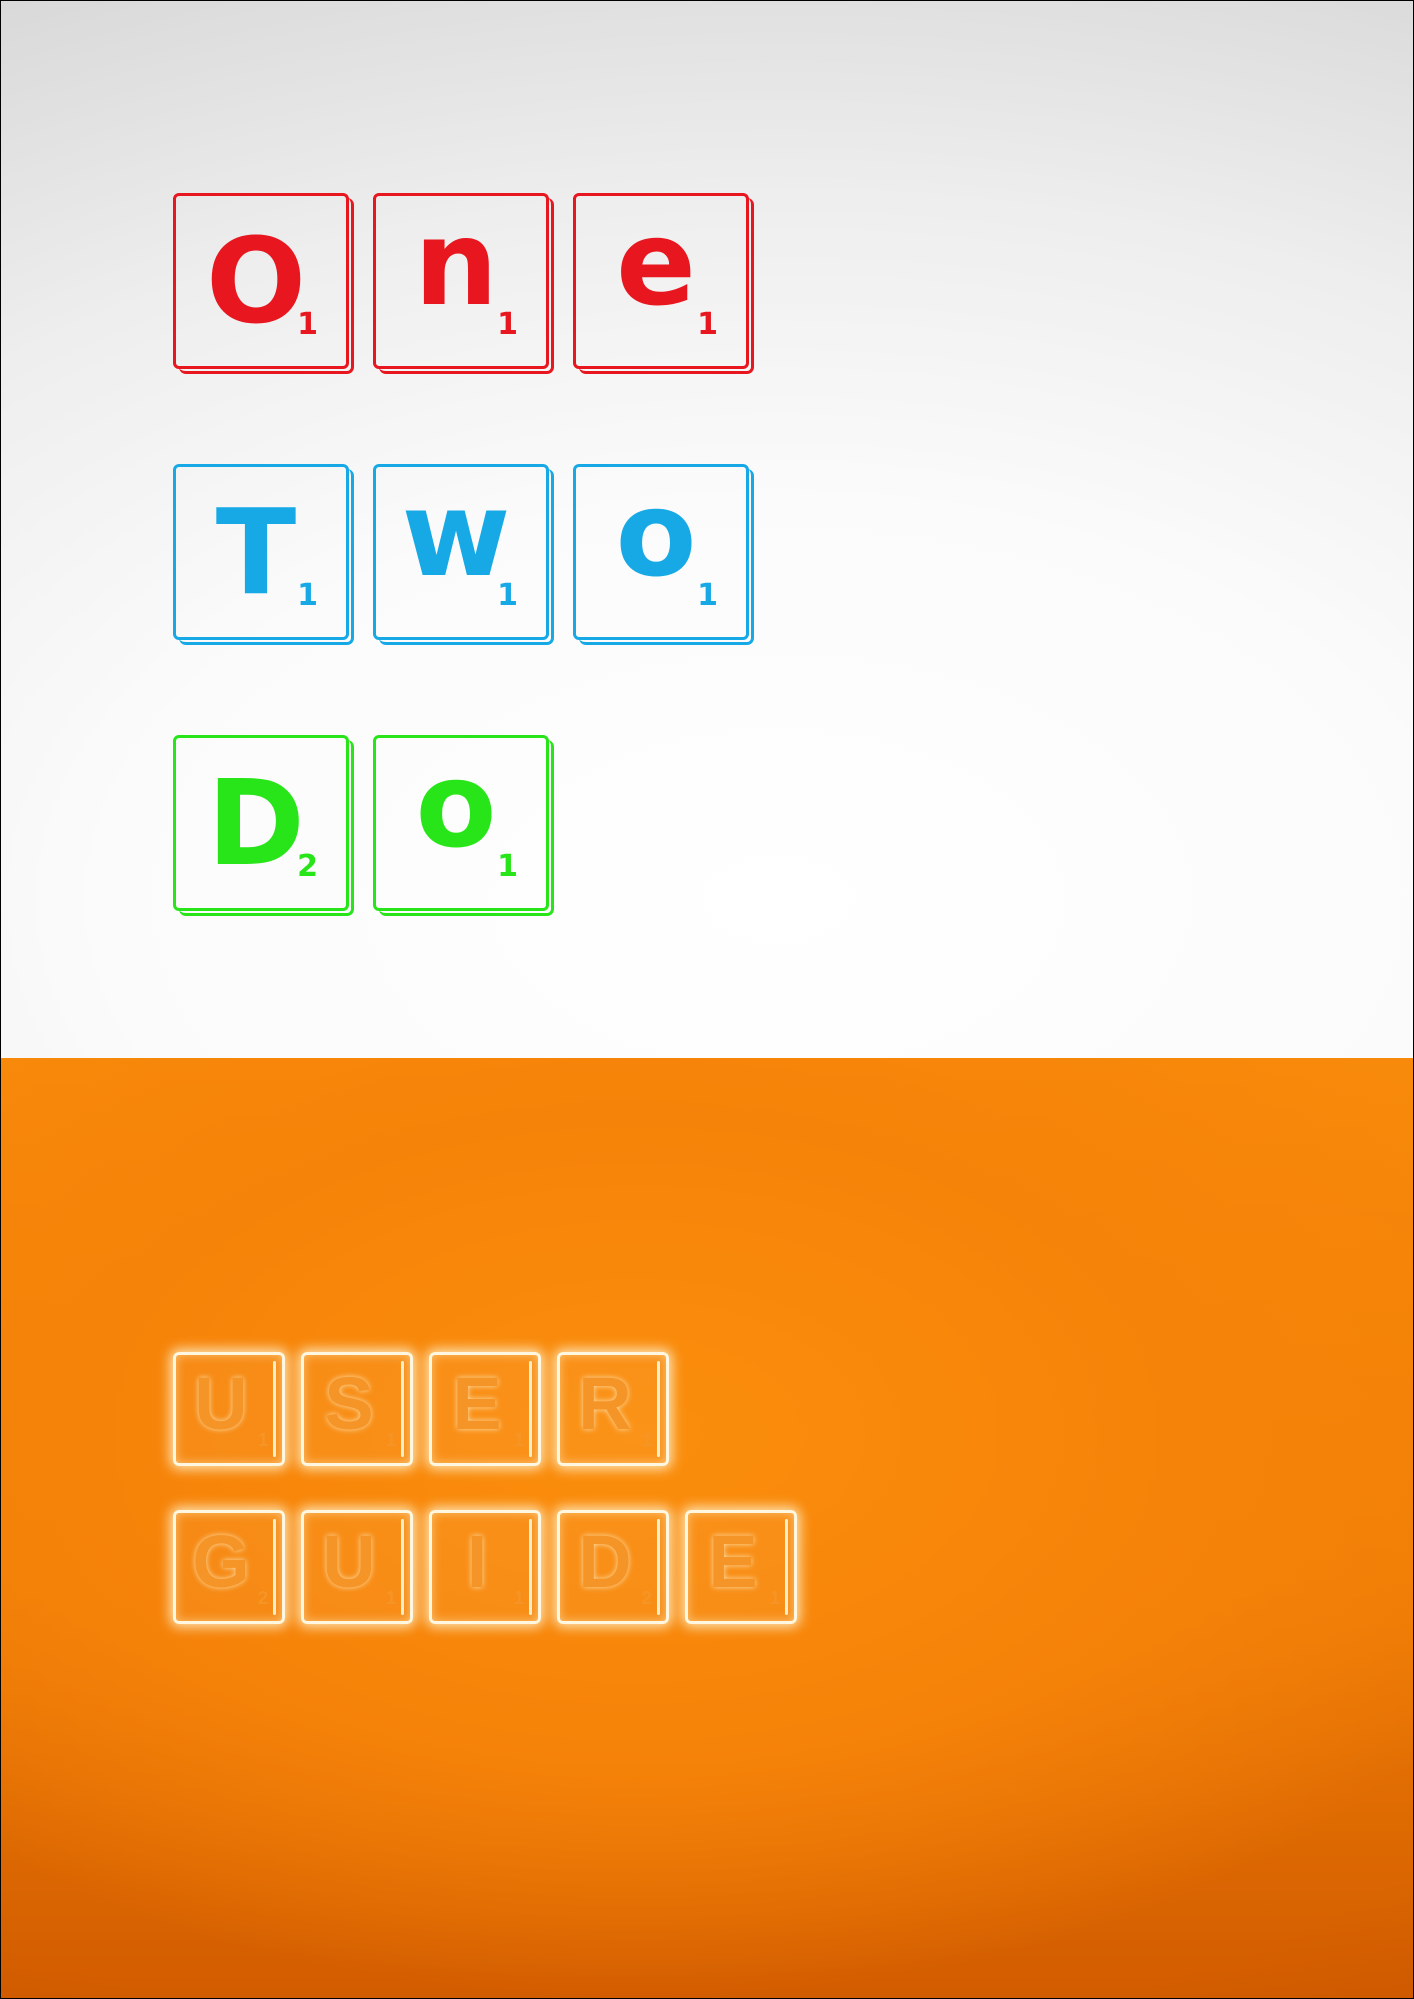 Image resolution: width=1414 pixels, height=1999 pixels. I want to click on tile-letter: S, so click(349, 1403).